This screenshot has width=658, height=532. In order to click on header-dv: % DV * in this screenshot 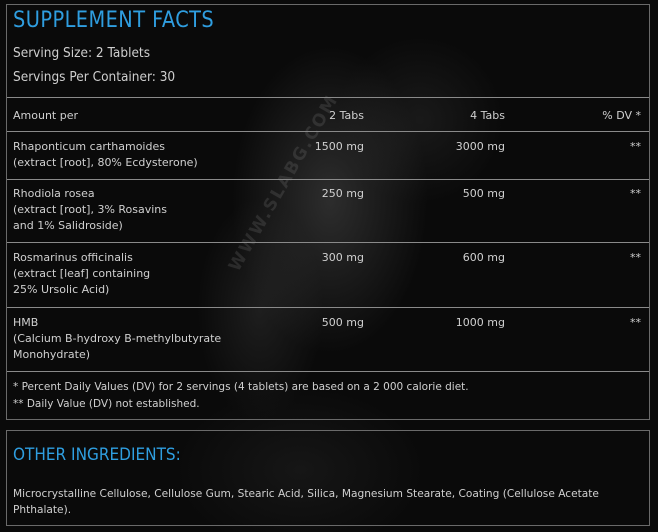, I will do `click(621, 115)`.